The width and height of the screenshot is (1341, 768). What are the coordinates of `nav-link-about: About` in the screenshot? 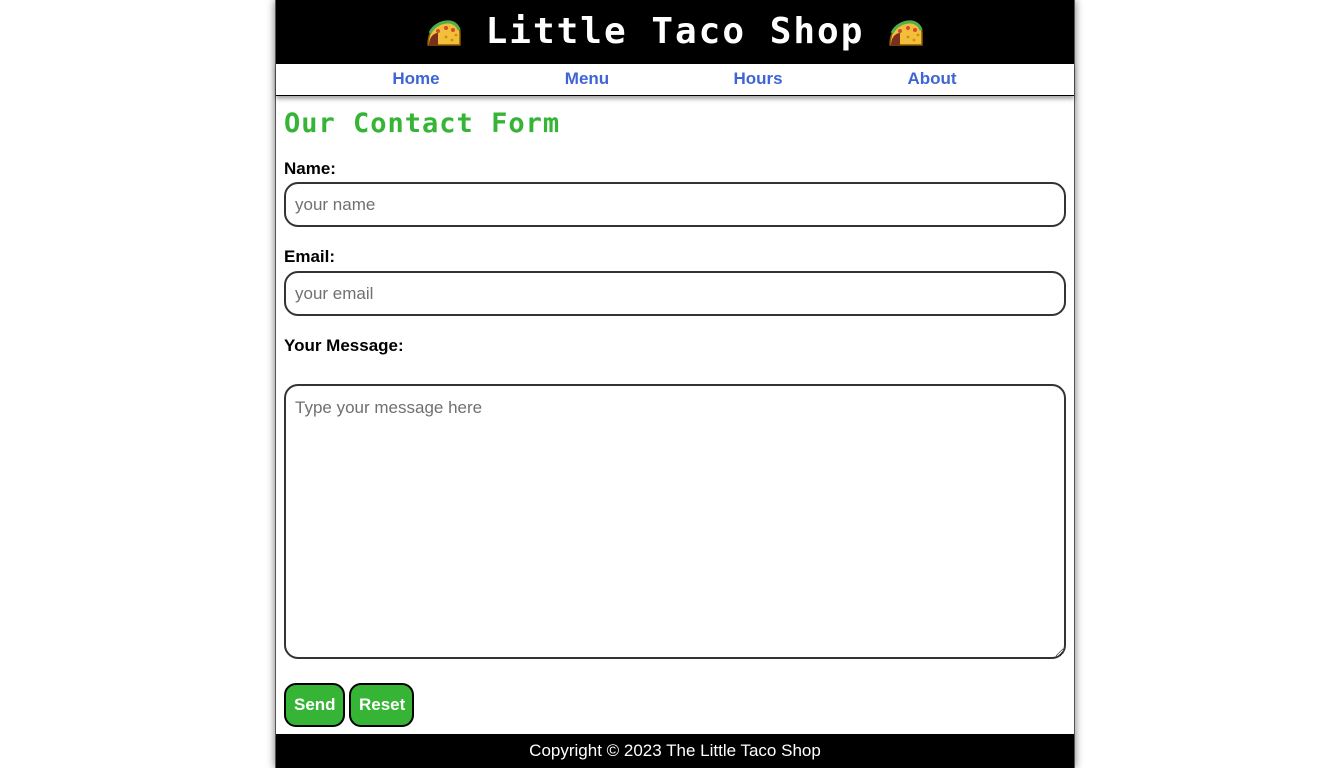 It's located at (931, 79).